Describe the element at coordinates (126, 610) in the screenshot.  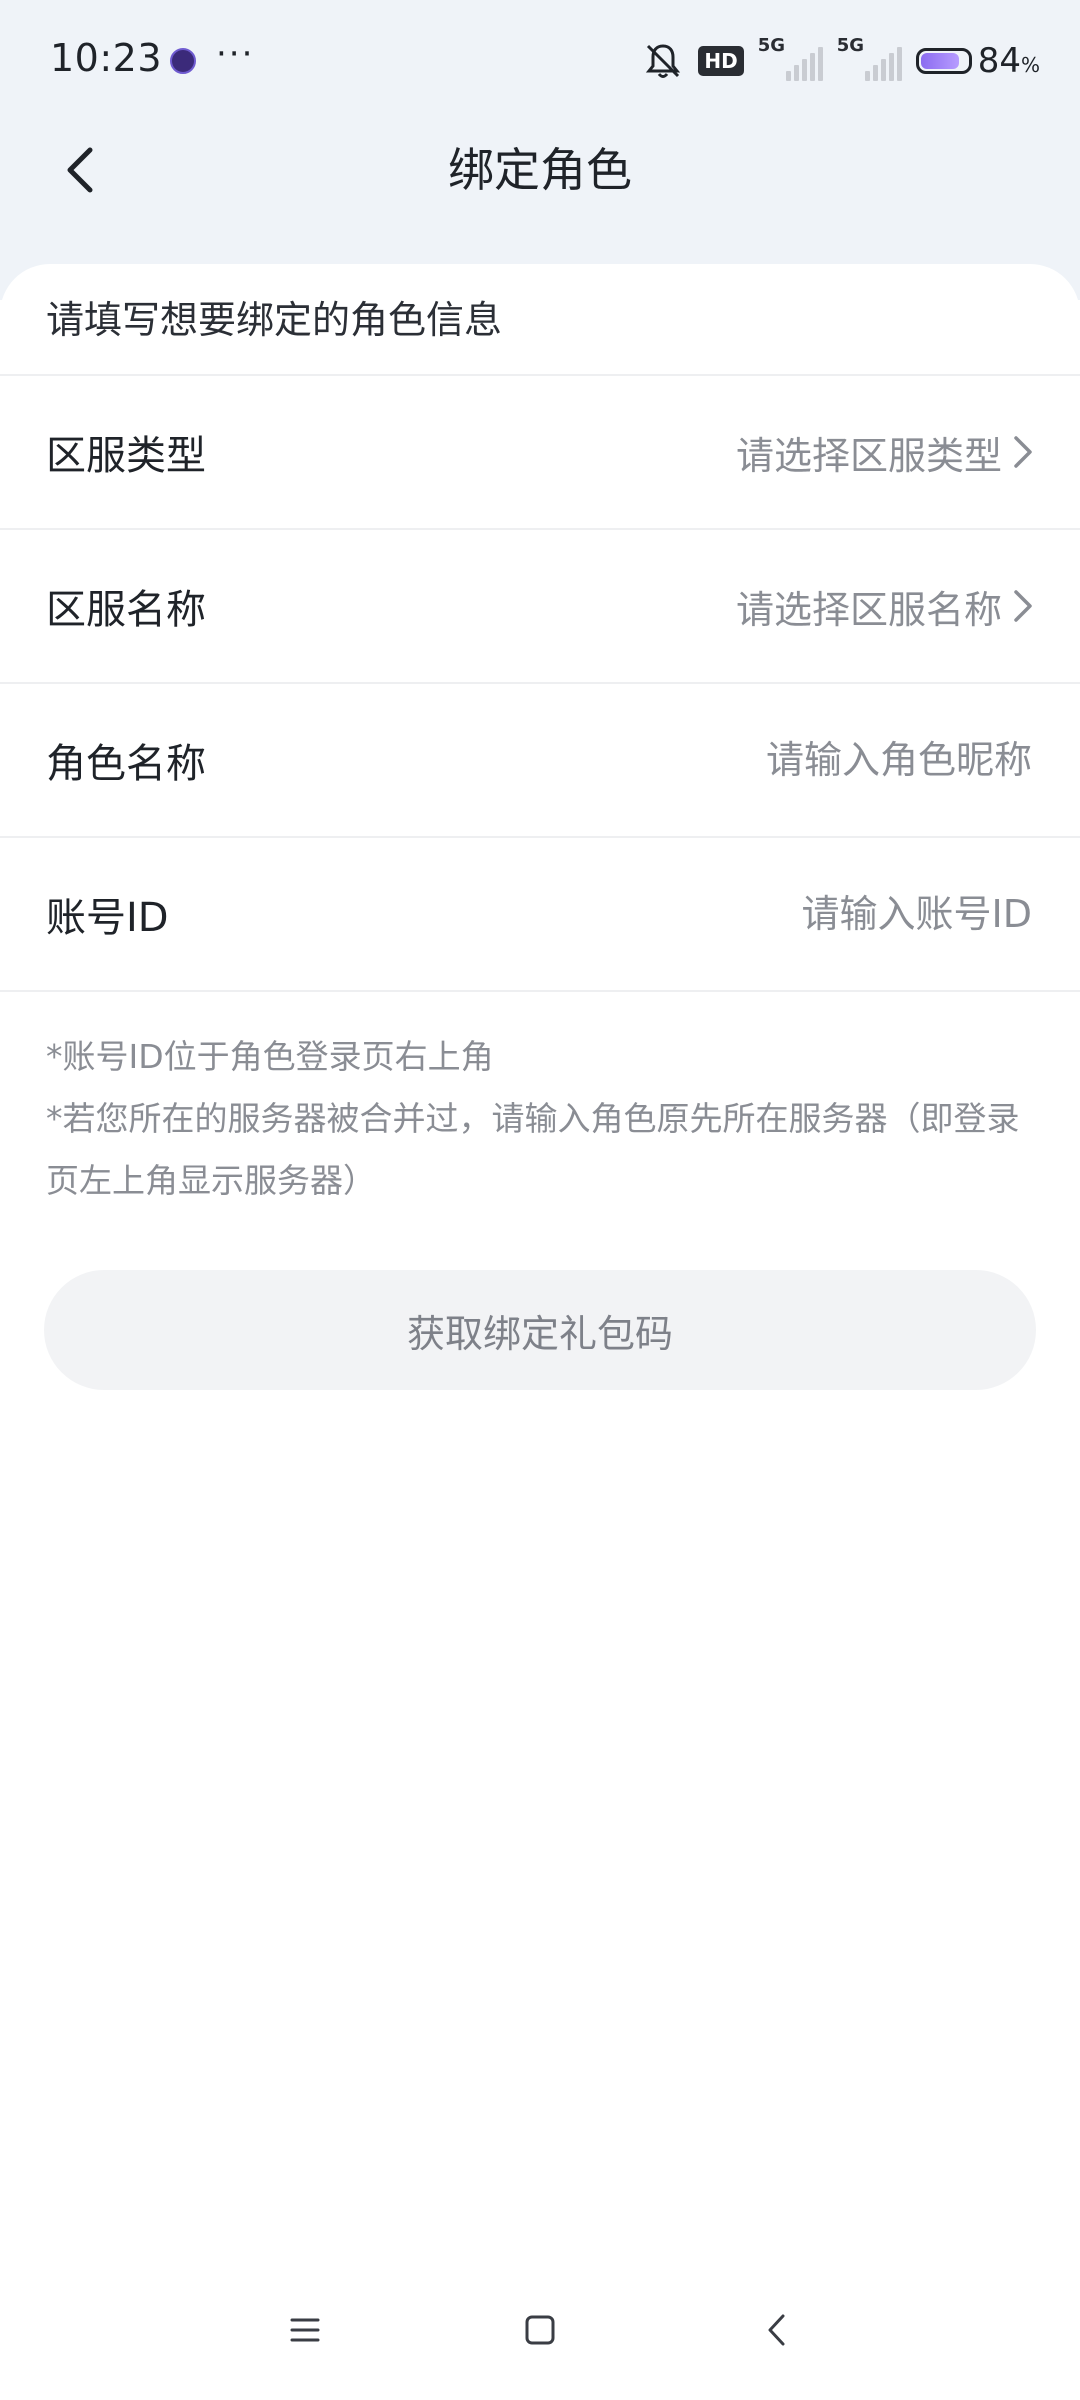
I see `server-name-label: 区服名称` at that location.